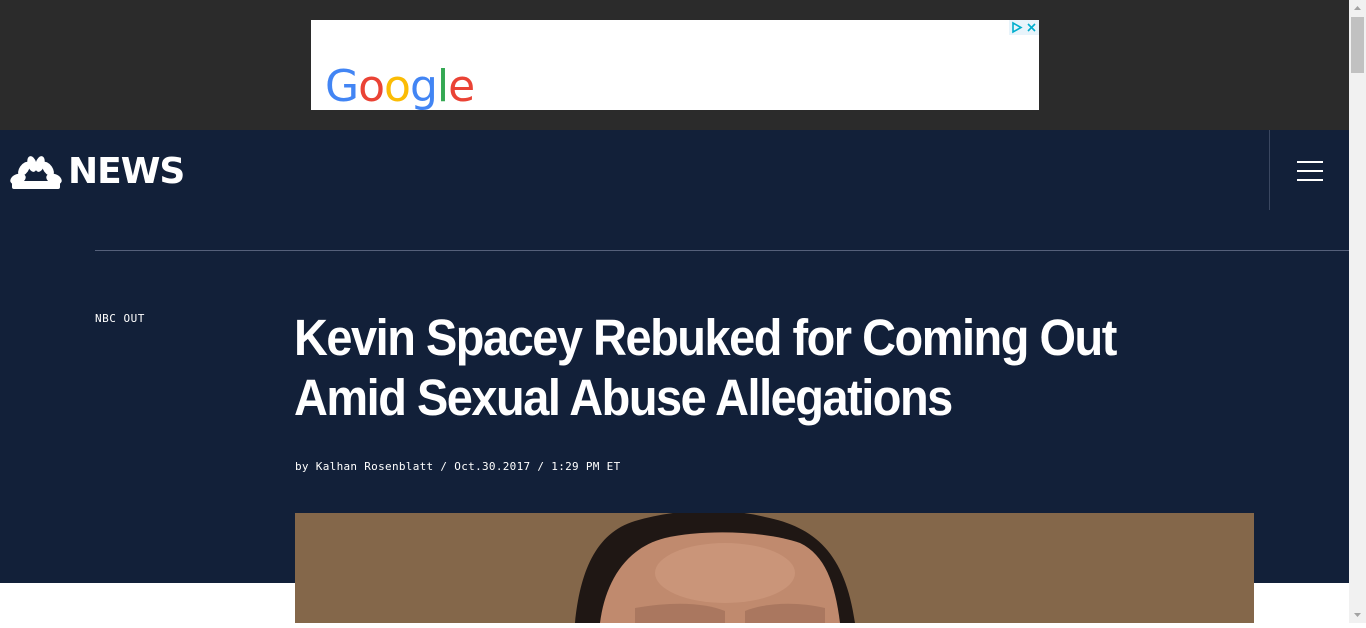 The width and height of the screenshot is (1366, 628). Describe the element at coordinates (400, 85) in the screenshot. I see `google-logo: Google` at that location.